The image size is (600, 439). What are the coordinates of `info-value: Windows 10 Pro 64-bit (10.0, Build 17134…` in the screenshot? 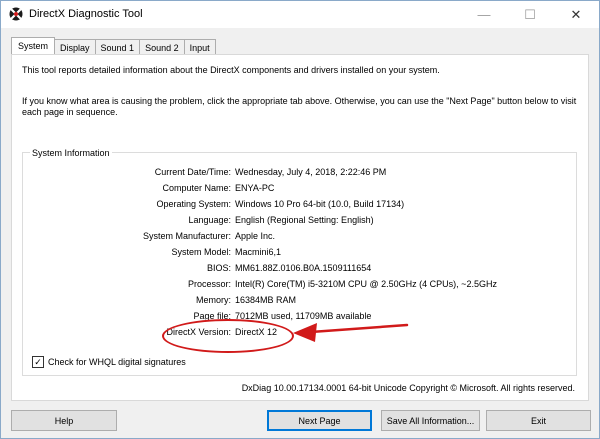 It's located at (320, 204).